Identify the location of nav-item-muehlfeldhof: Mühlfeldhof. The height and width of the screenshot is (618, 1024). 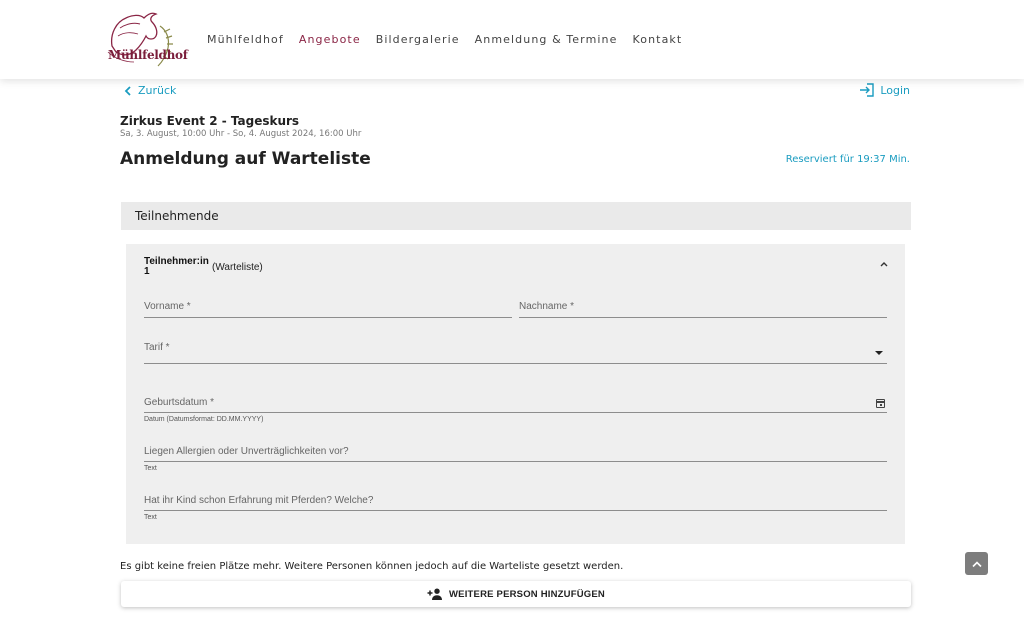
(245, 39).